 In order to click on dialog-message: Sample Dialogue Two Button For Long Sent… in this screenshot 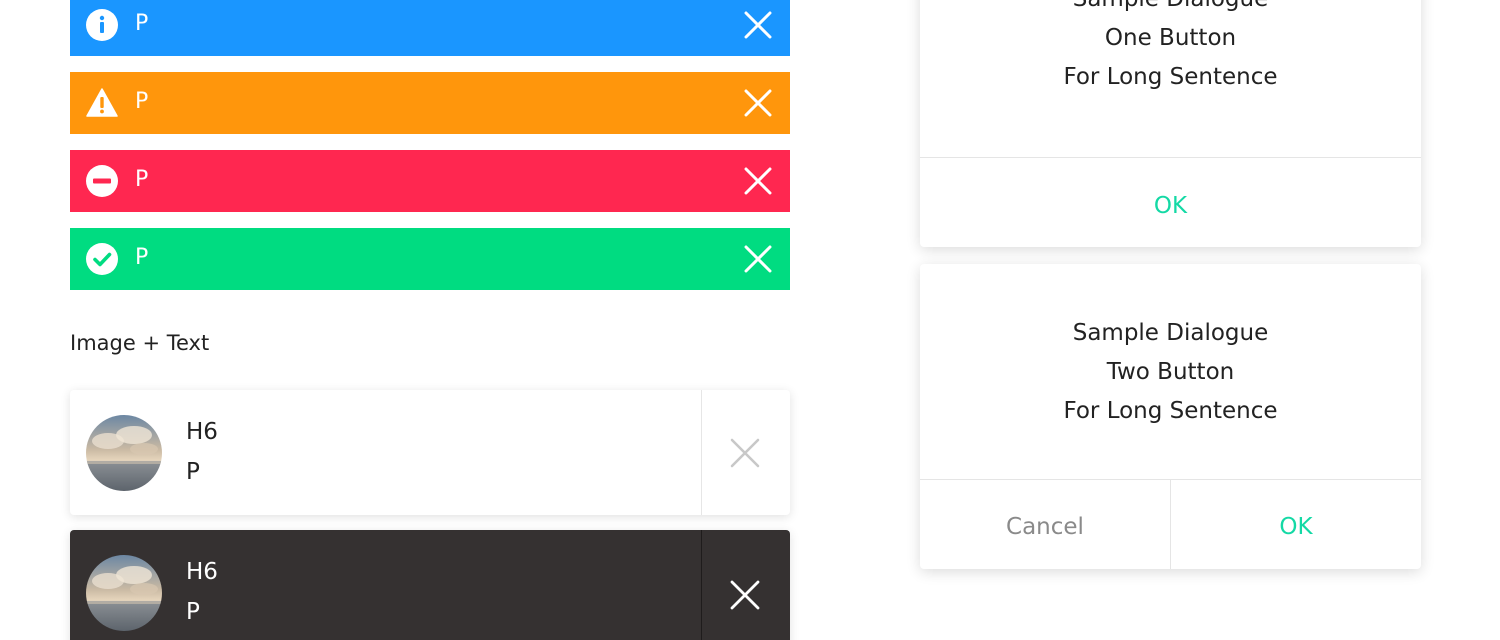, I will do `click(1170, 372)`.